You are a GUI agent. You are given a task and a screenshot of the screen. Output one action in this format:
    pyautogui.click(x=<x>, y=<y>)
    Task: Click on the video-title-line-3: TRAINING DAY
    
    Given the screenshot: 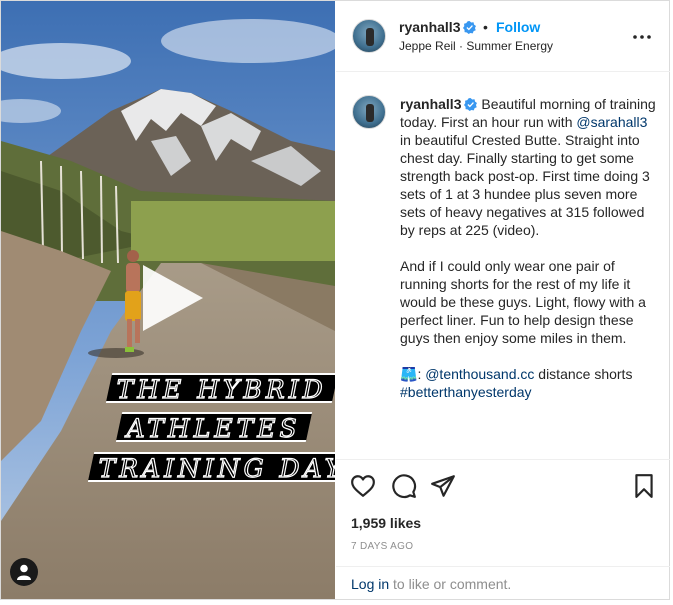 What is the action you would take?
    pyautogui.click(x=211, y=468)
    